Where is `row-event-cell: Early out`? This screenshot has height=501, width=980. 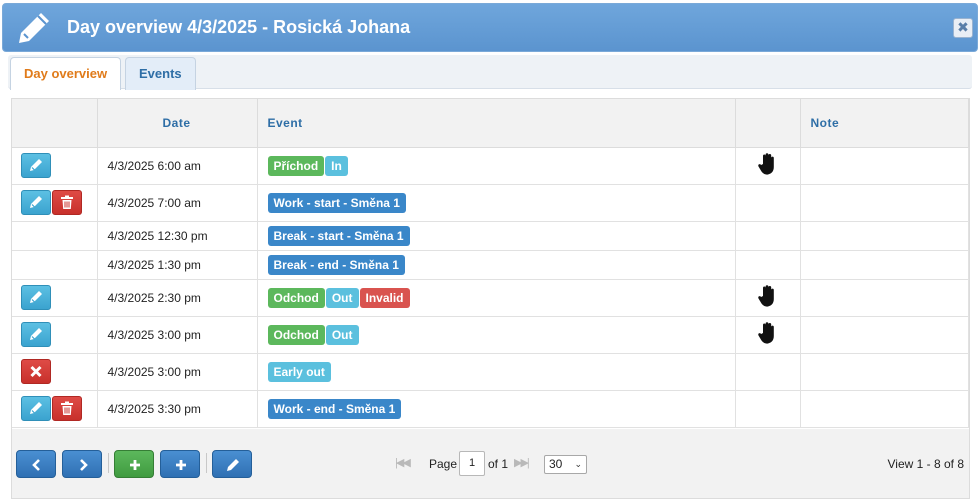 row-event-cell: Early out is located at coordinates (496, 372).